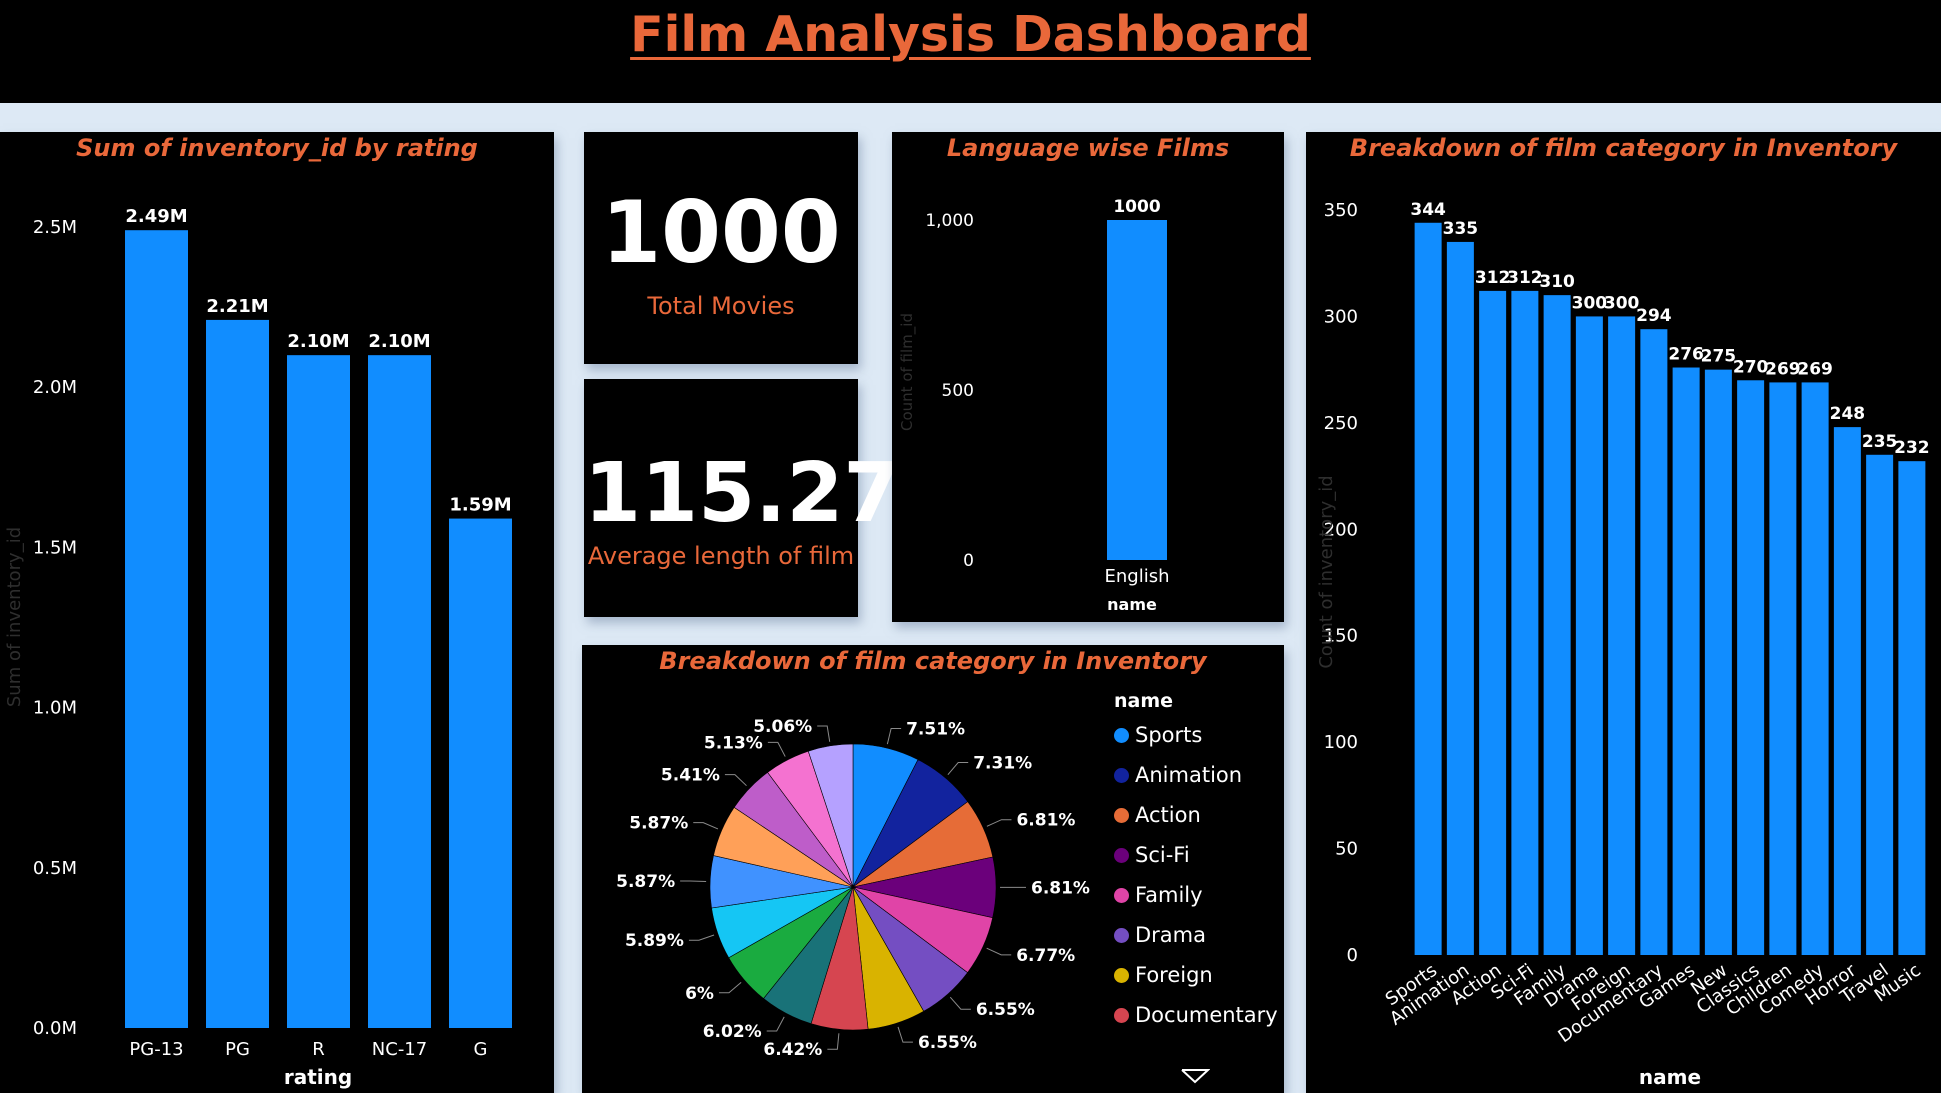 The height and width of the screenshot is (1093, 1941). I want to click on x-tick-label: English, so click(1137, 576).